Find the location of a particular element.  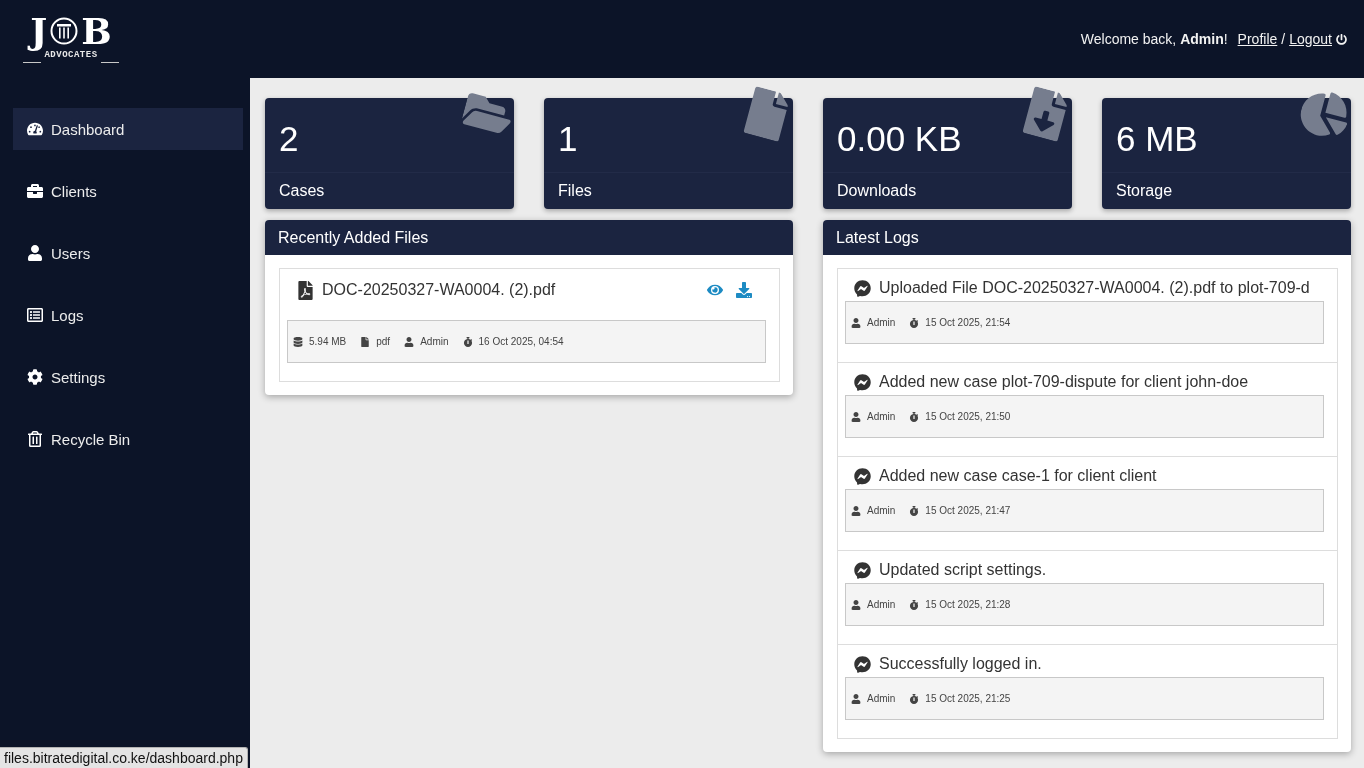

meta-text: 15 Oct 2025, 21:28 is located at coordinates (968, 604).